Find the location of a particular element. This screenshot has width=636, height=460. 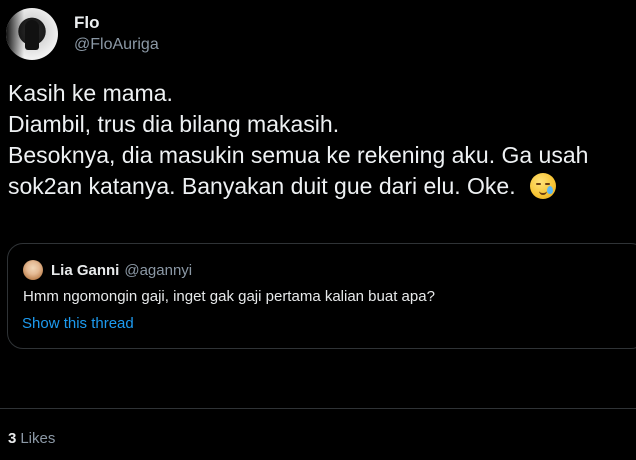

author-display-name: Flo is located at coordinates (116, 23).